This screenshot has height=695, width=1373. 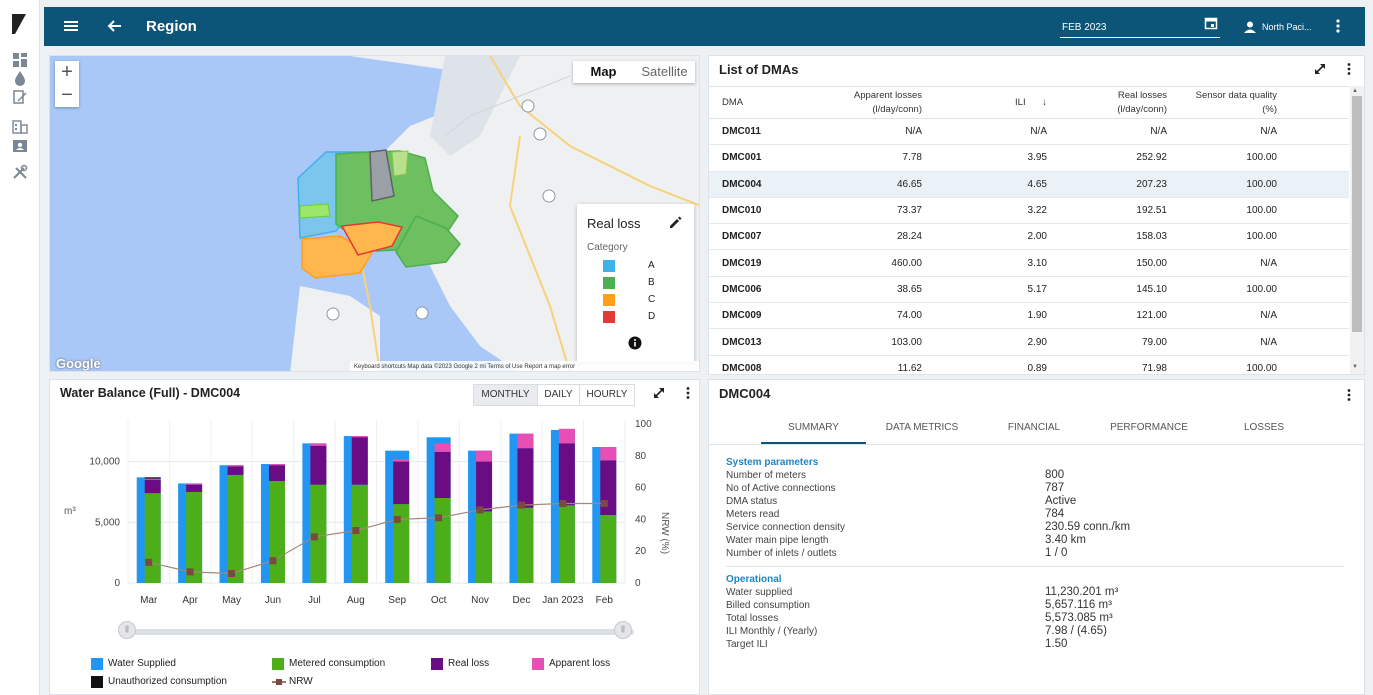 What do you see at coordinates (376, 630) in the screenshot?
I see `range-slider: || ||` at bounding box center [376, 630].